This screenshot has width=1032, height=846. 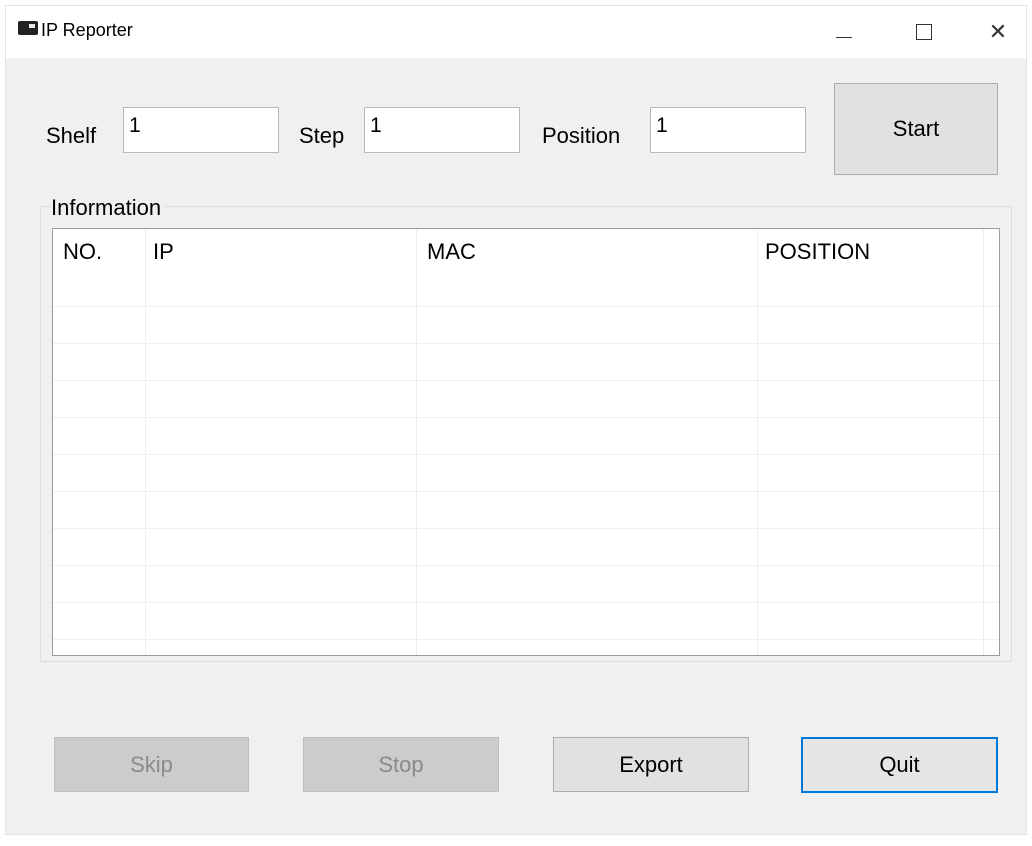 What do you see at coordinates (201, 130) in the screenshot?
I see `shelf-input: 1` at bounding box center [201, 130].